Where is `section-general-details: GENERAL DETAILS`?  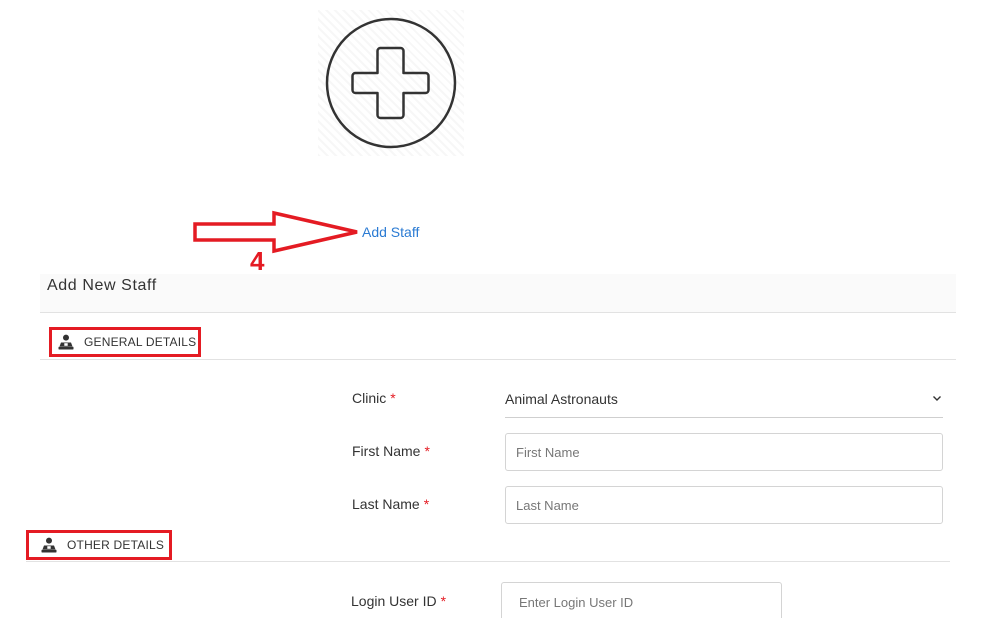
section-general-details: GENERAL DETAILS is located at coordinates (125, 342).